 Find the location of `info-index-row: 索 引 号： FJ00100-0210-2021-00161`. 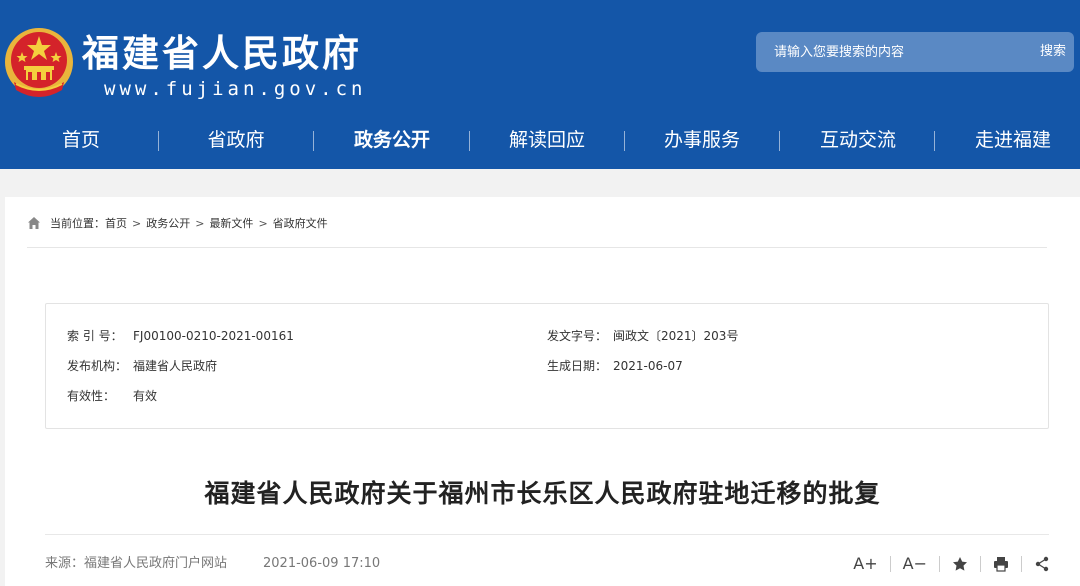

info-index-row: 索 引 号： FJ00100-0210-2021-00161 is located at coordinates (180, 336).